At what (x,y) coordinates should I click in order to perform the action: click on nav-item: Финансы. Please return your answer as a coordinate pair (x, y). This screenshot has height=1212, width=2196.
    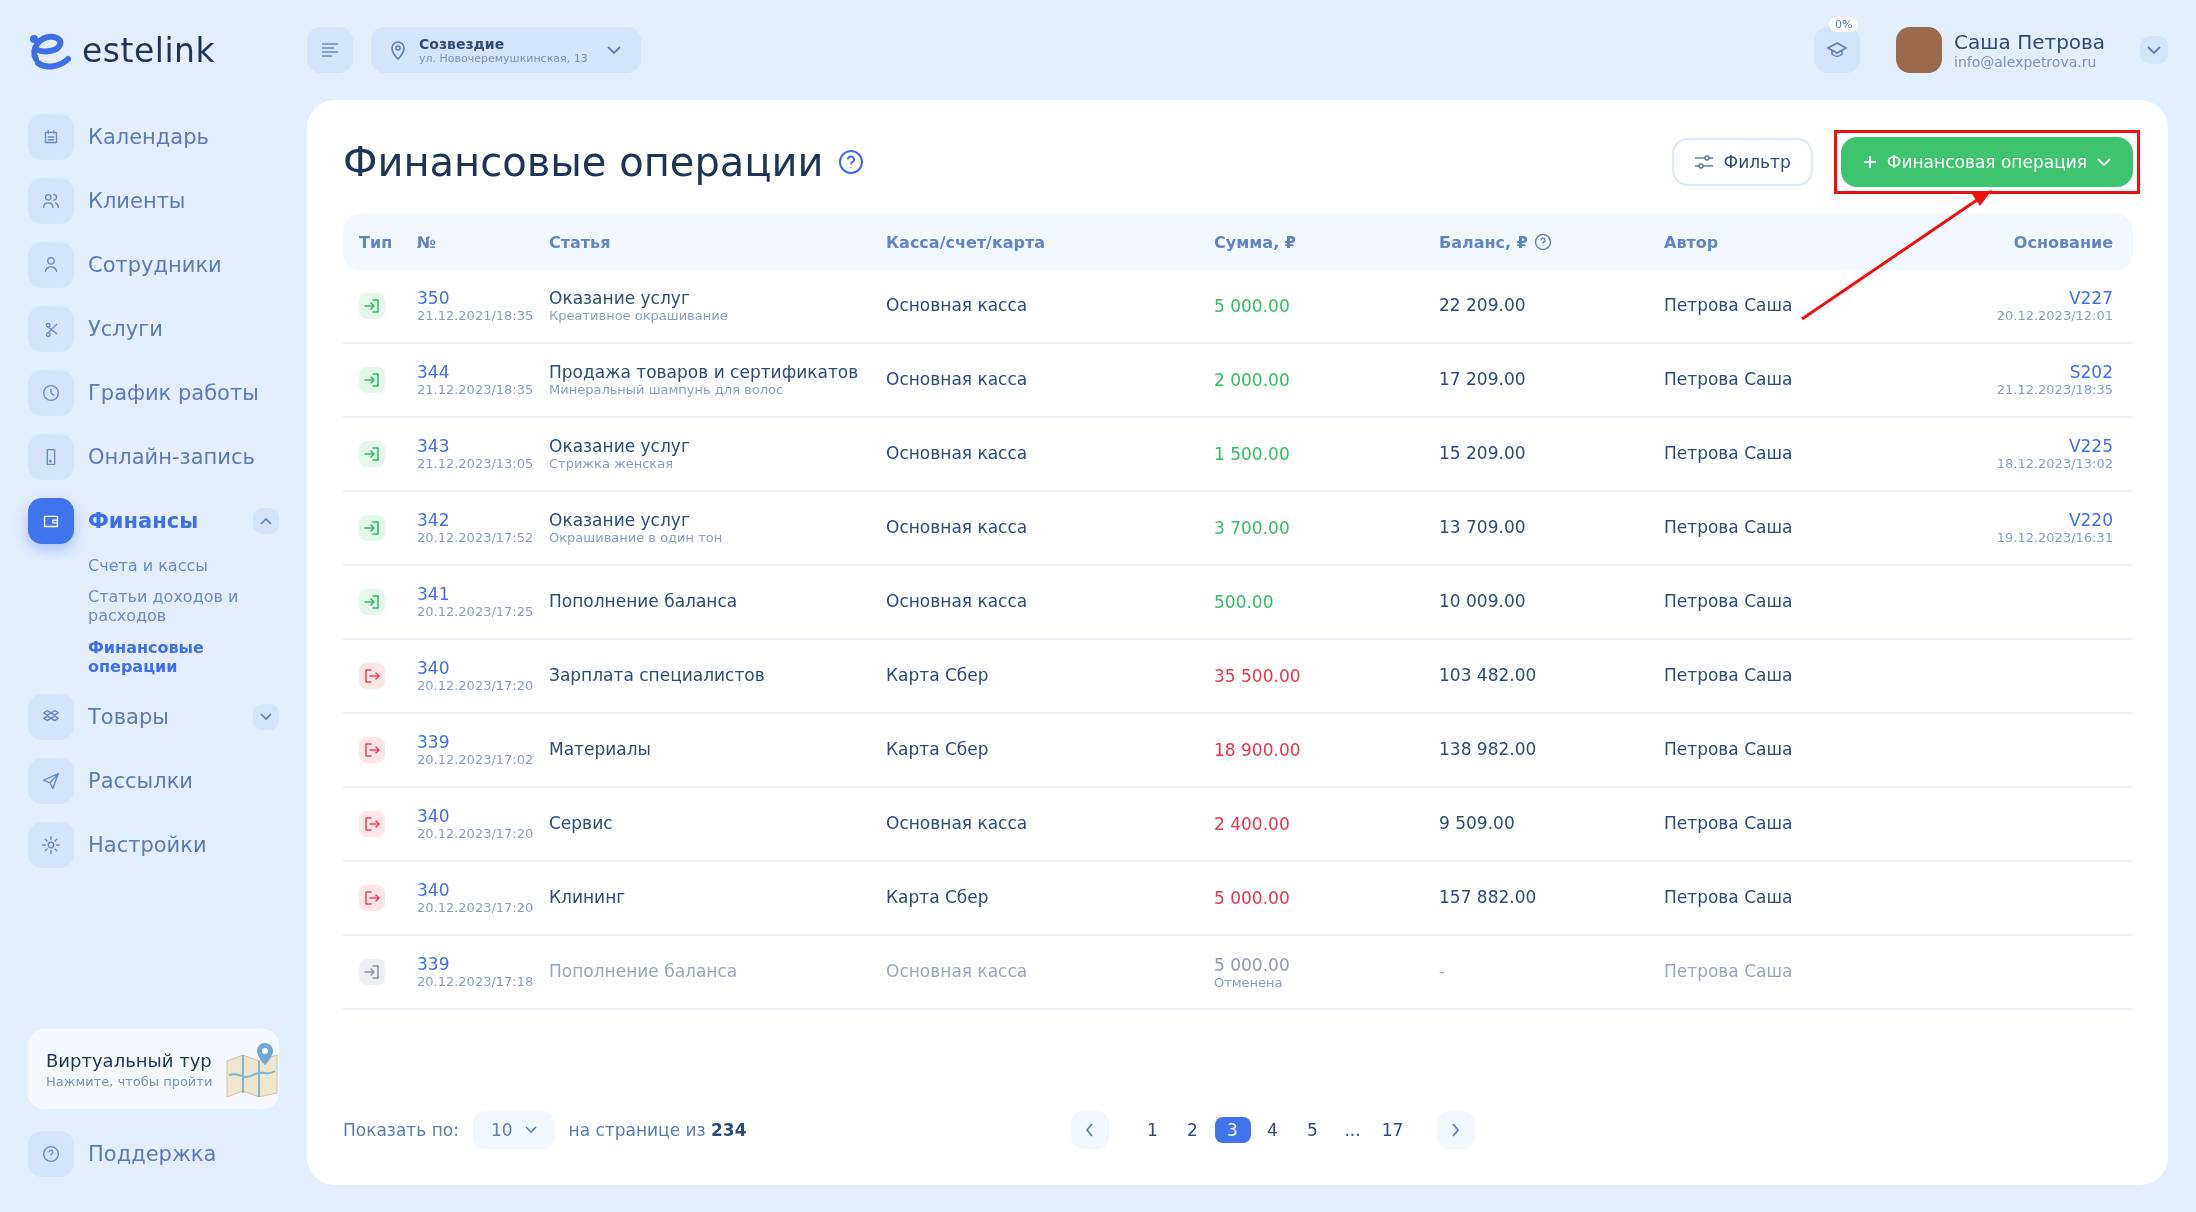
    Looking at the image, I should click on (163, 521).